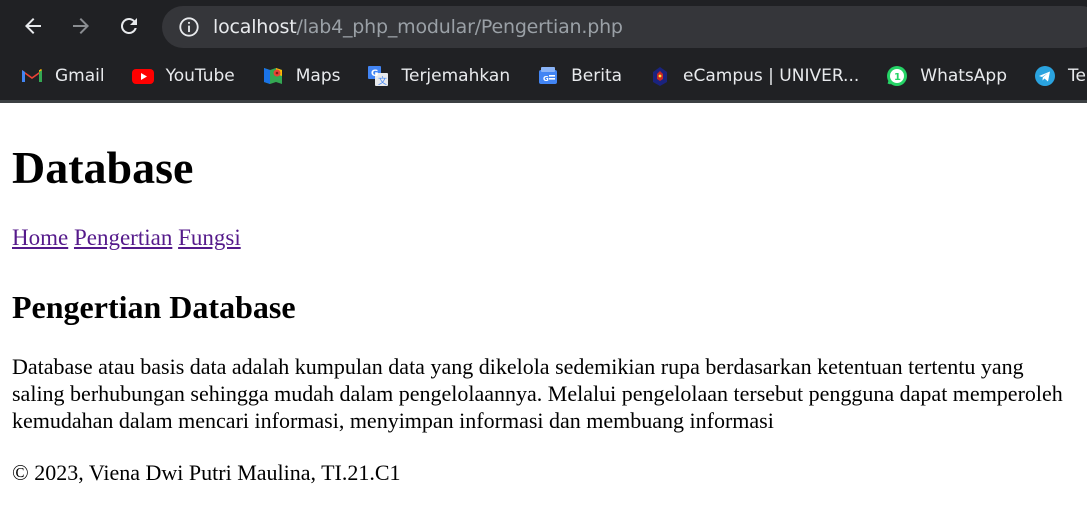  I want to click on url-path: /lab4_php_modular/Pengertian.php, so click(459, 27).